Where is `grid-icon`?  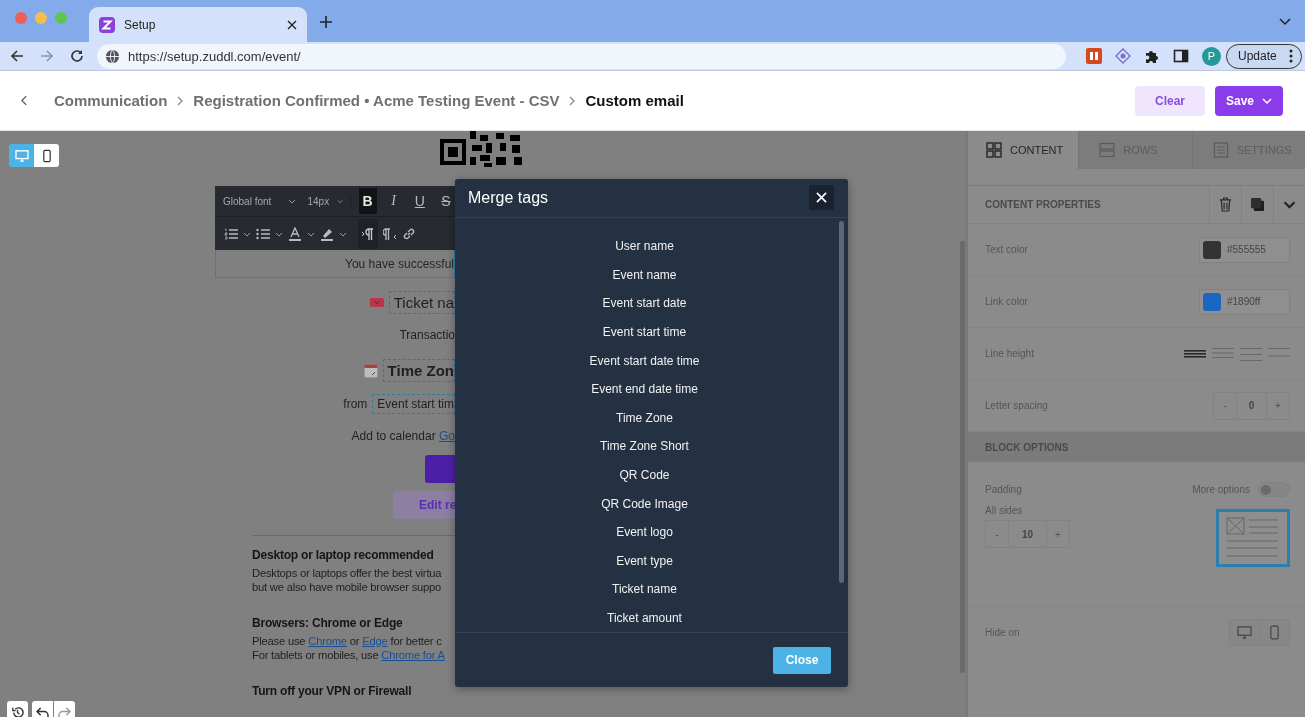
grid-icon is located at coordinates (994, 150).